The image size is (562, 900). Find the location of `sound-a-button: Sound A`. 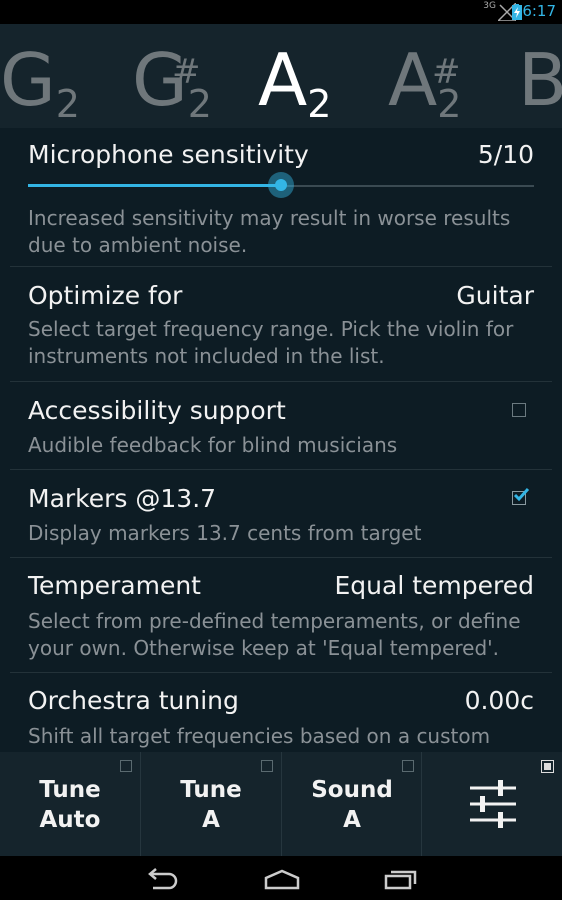

sound-a-button: Sound A is located at coordinates (352, 804).